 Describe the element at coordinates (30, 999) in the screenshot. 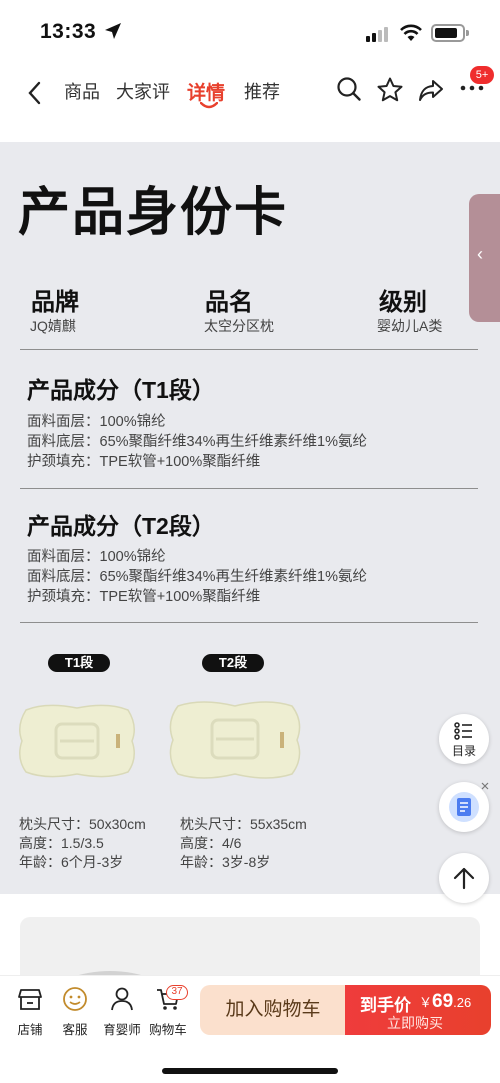

I see `store-icon` at that location.